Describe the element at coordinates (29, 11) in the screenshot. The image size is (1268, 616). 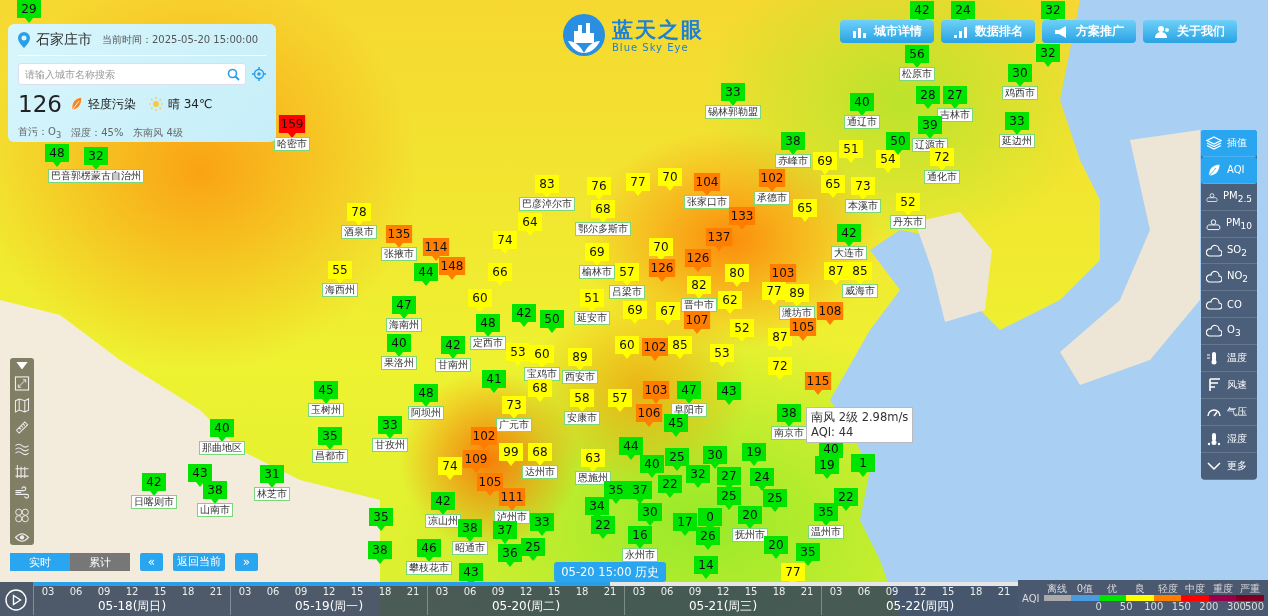
I see `aqi-marker: 29` at that location.